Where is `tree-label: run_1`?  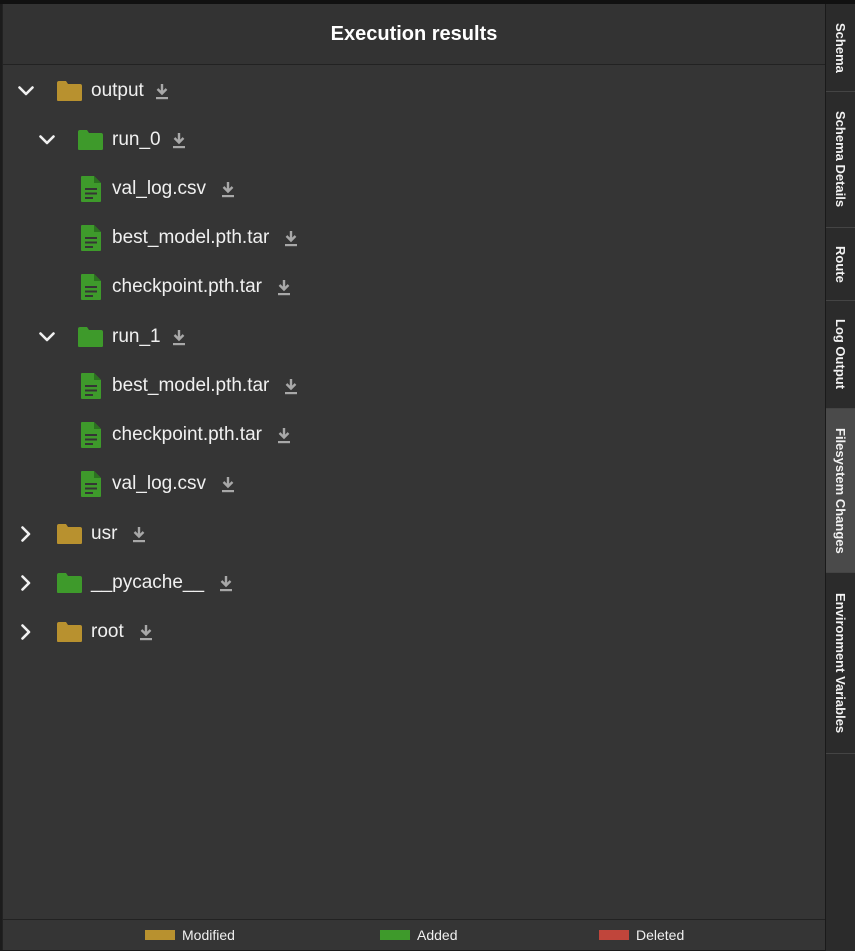
tree-label: run_1 is located at coordinates (136, 336).